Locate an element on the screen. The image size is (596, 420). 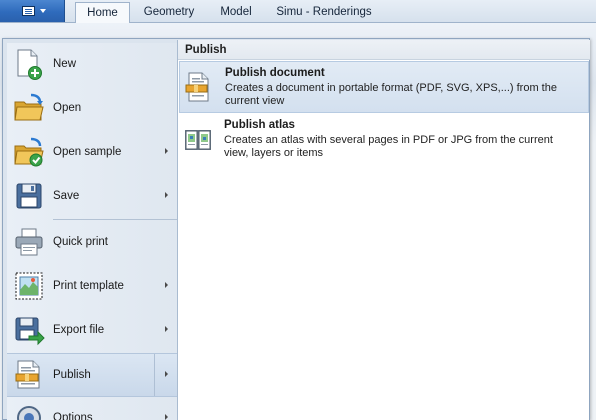
menu-item-export-file: Export file is located at coordinates (92, 331).